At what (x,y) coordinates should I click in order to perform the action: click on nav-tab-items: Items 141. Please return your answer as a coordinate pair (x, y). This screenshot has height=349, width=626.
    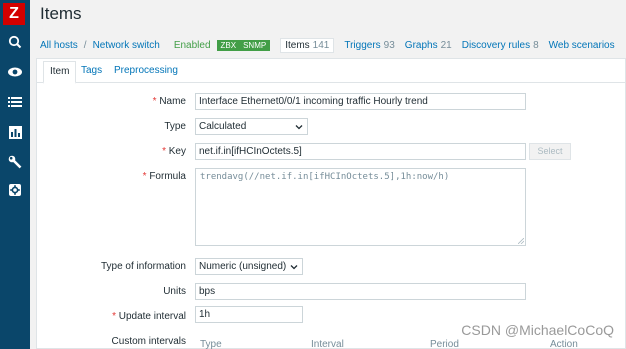
    Looking at the image, I should click on (307, 45).